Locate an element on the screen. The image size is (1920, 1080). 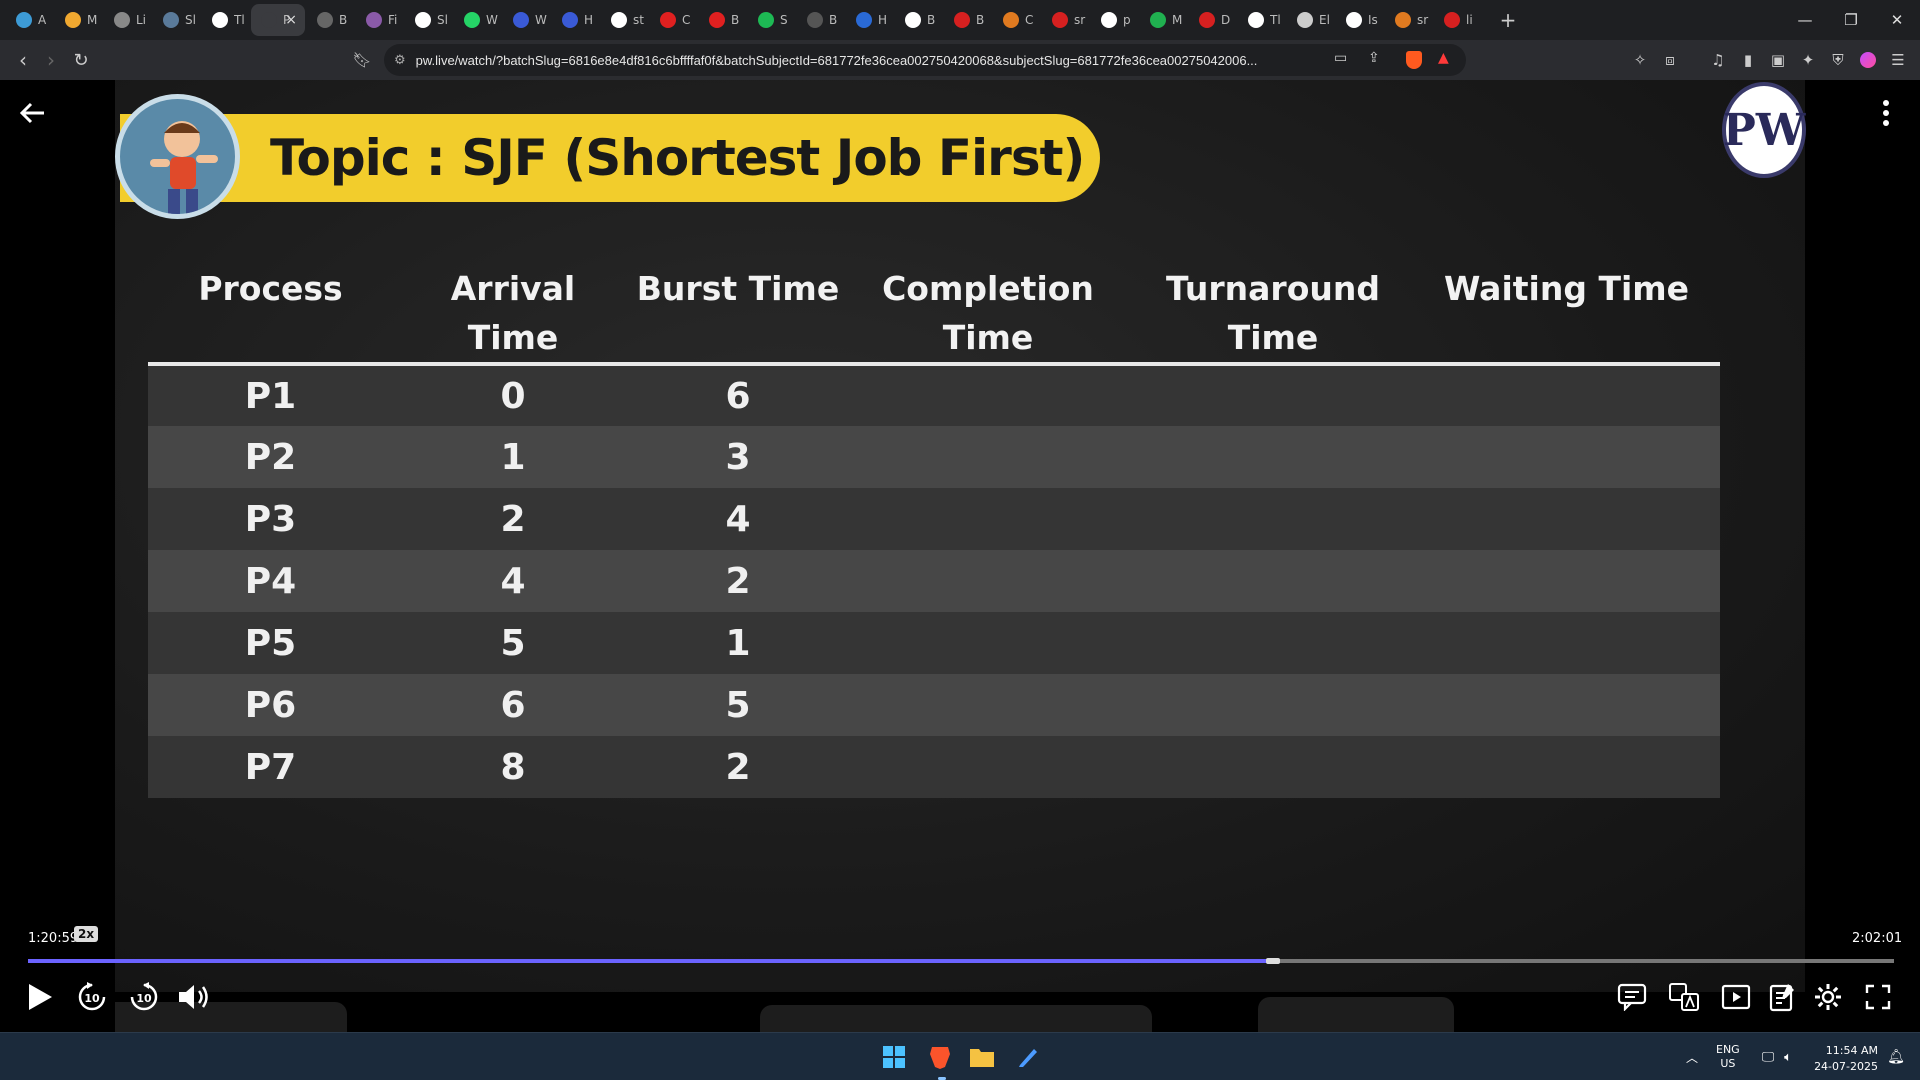
table-row: P2 1 3 is located at coordinates (934, 457).